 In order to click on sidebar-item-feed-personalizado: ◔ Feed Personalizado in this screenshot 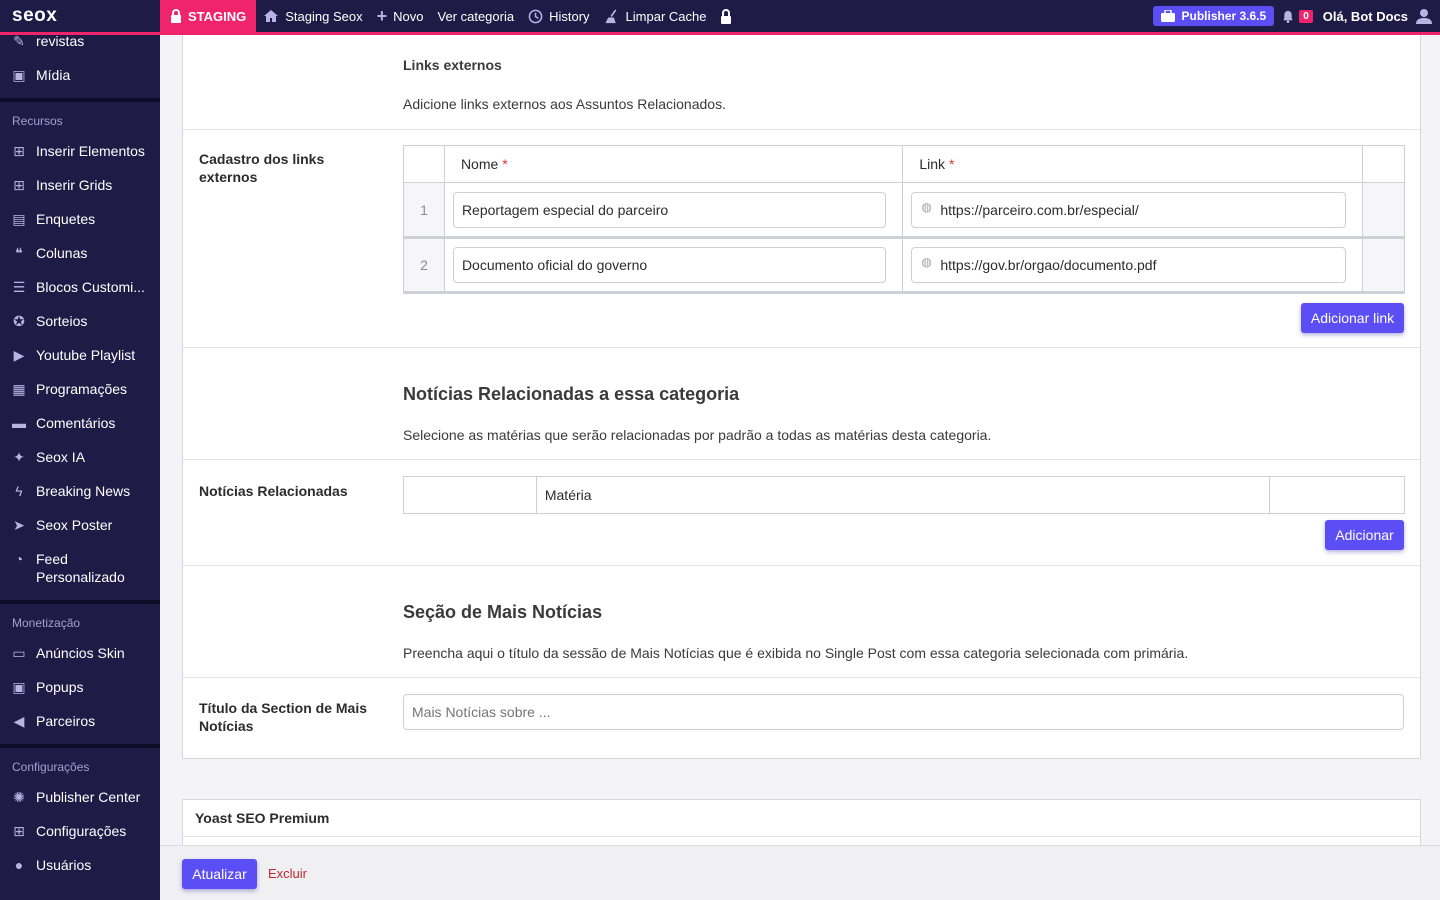, I will do `click(80, 568)`.